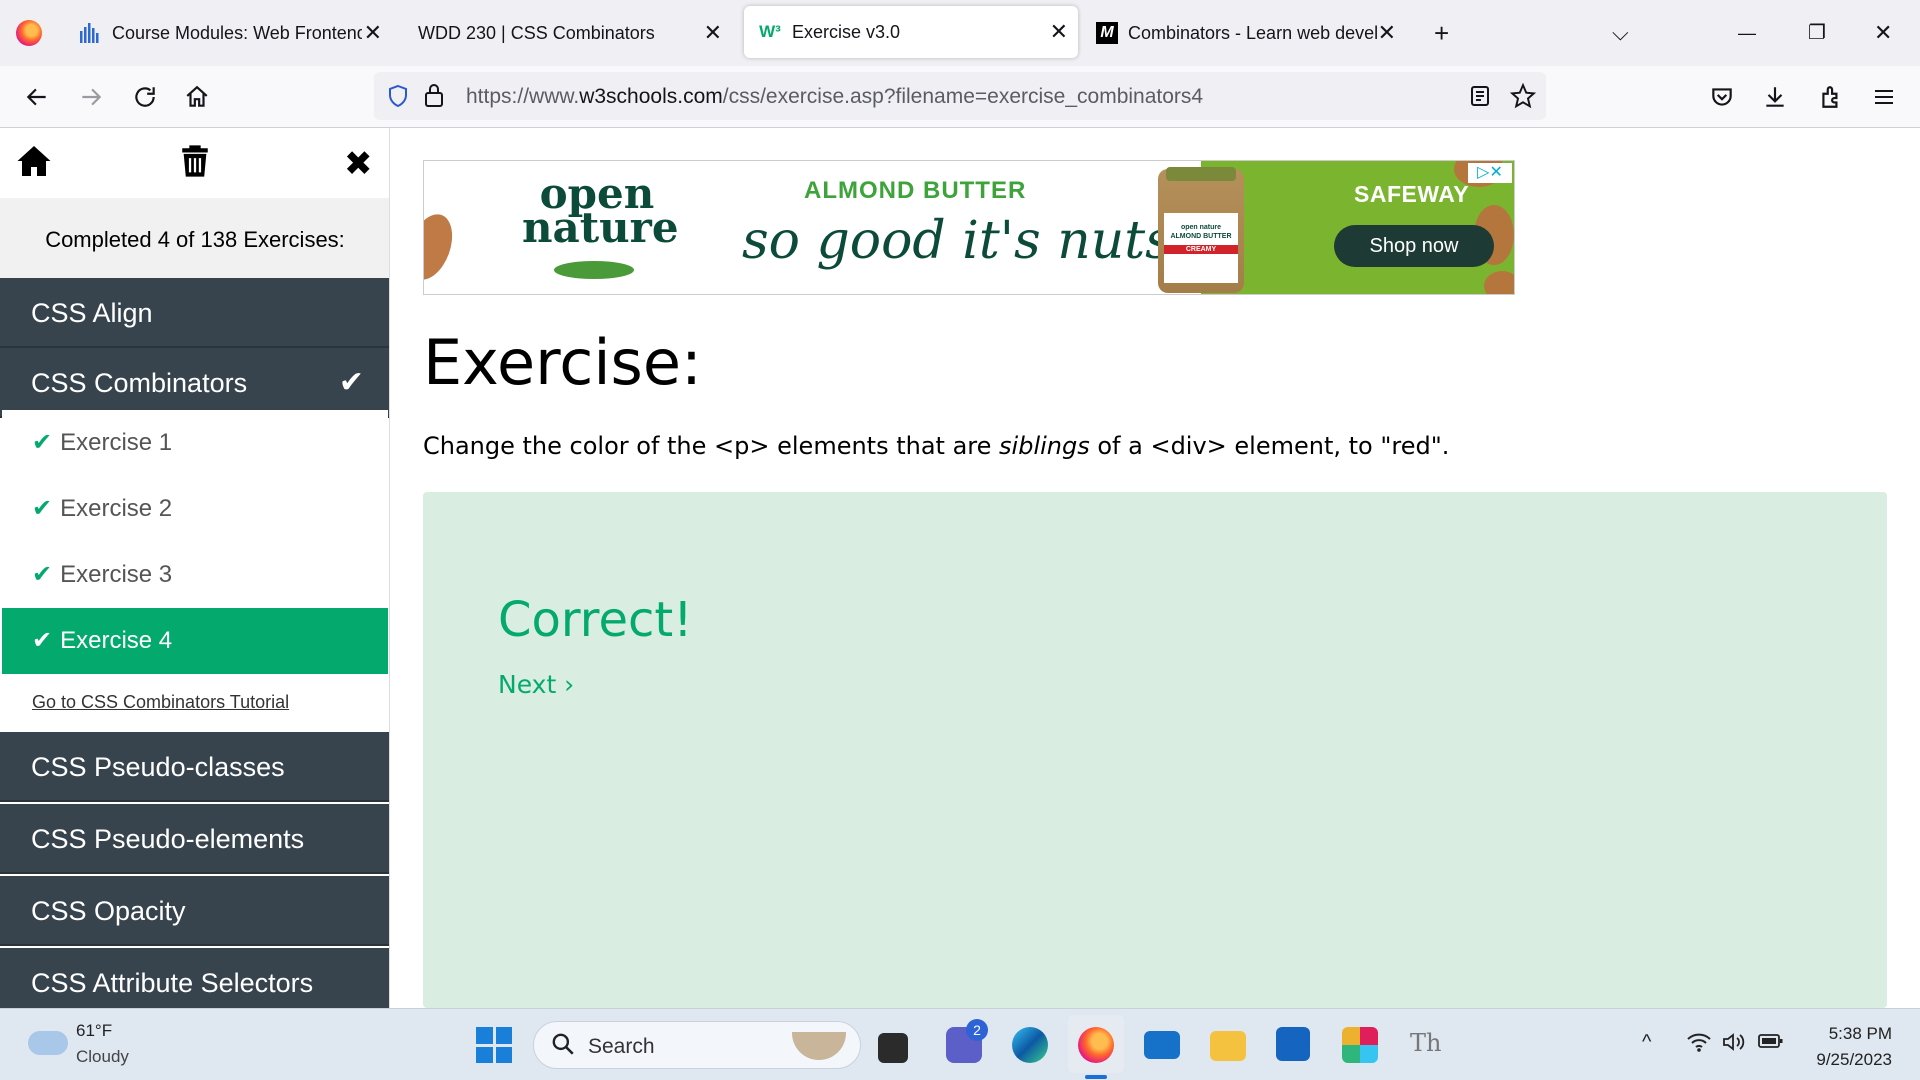 The image size is (1920, 1080). I want to click on jar-lid, so click(1201, 174).